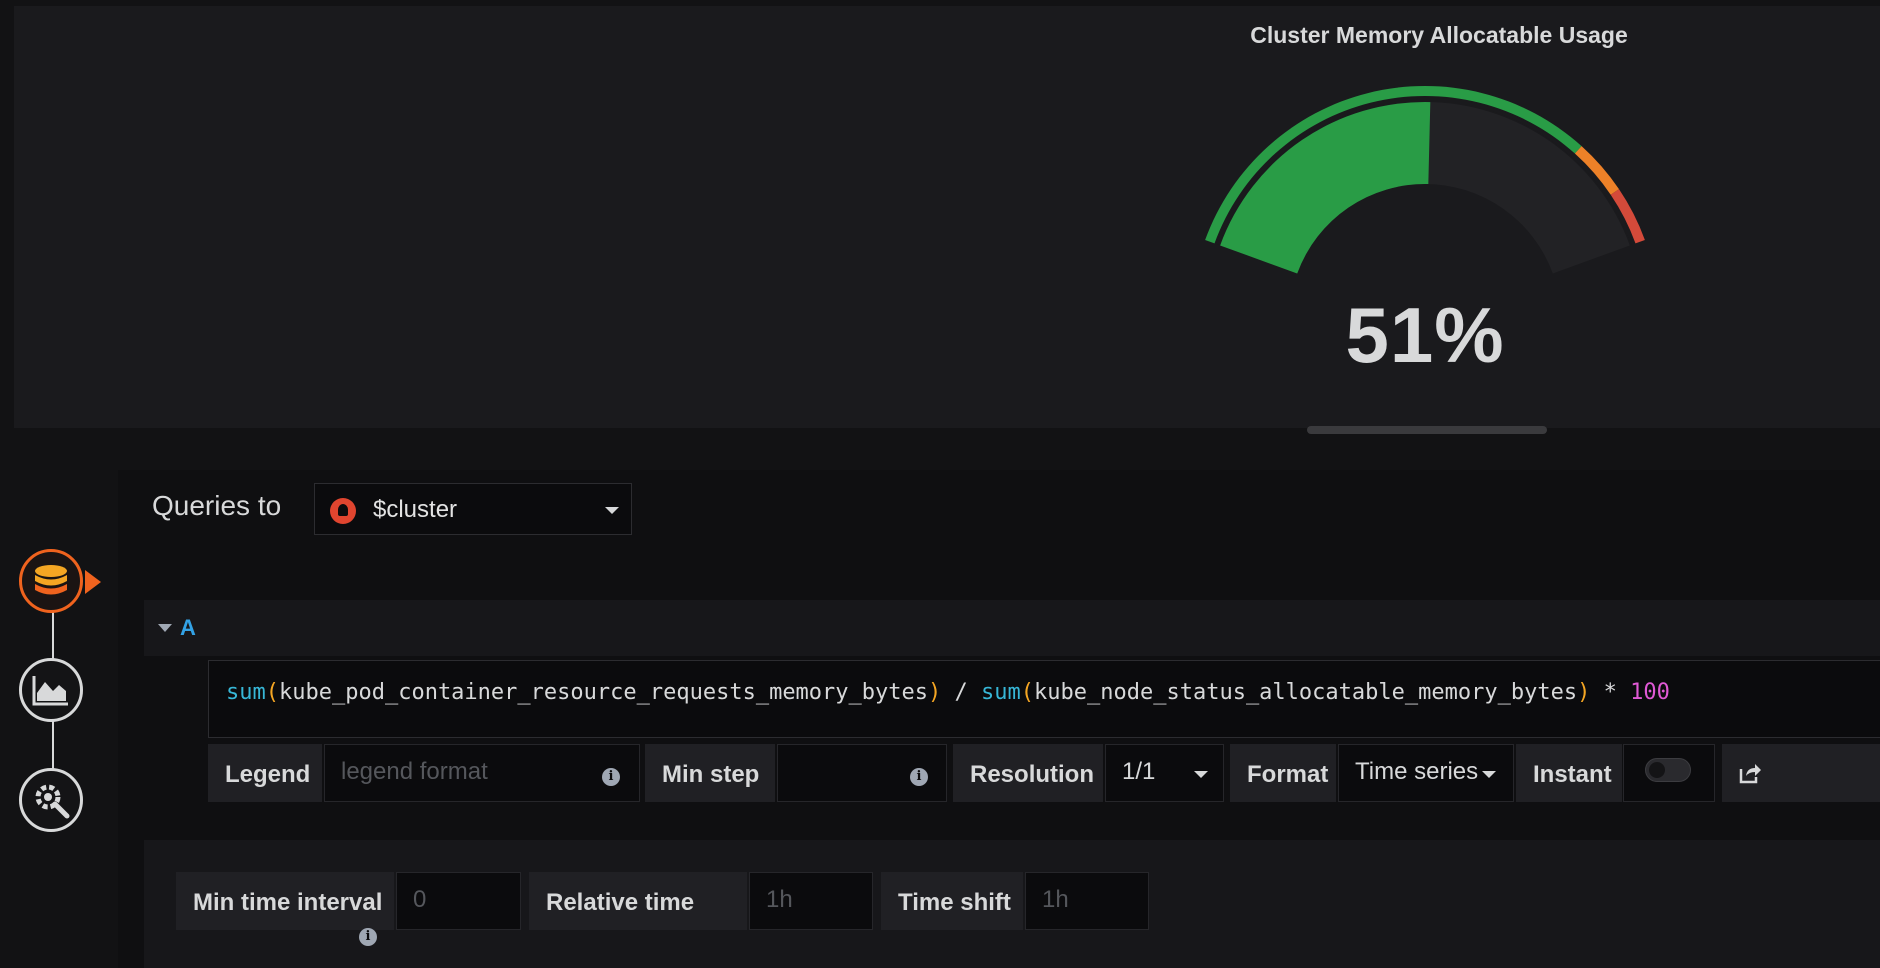  Describe the element at coordinates (638, 901) in the screenshot. I see `relative-time-label: Relative time` at that location.